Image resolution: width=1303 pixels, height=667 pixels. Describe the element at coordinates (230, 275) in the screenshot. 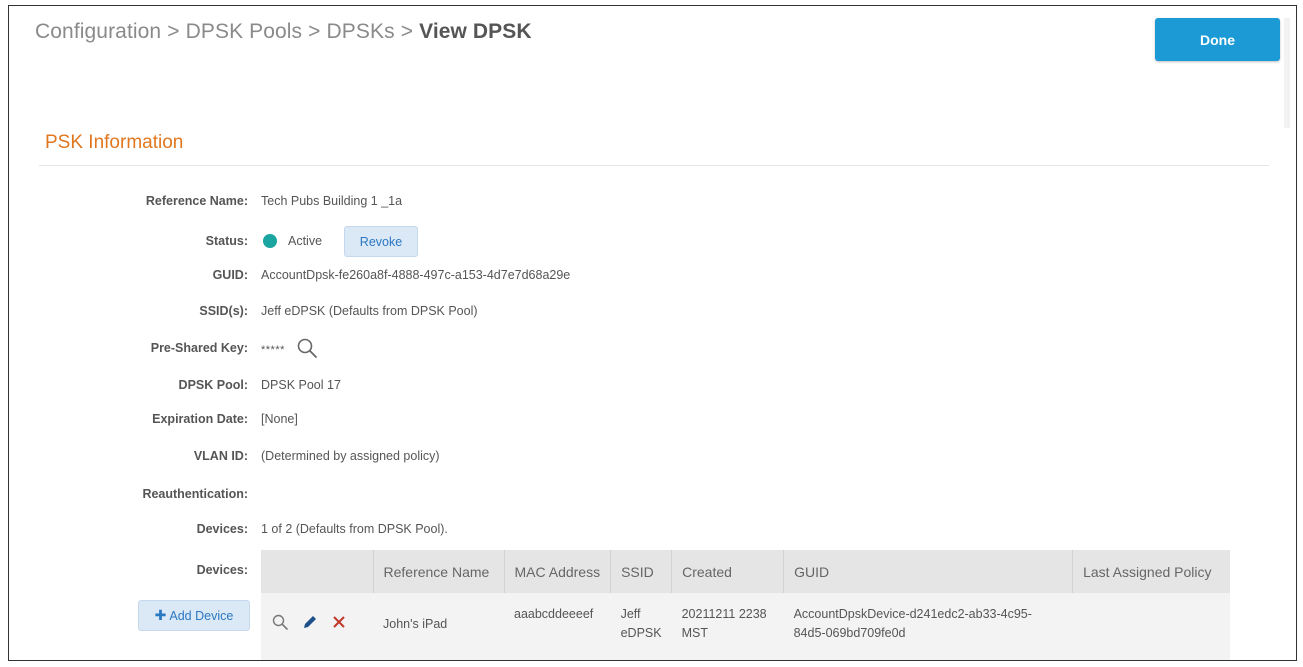

I see `guid-label: GUID:` at that location.